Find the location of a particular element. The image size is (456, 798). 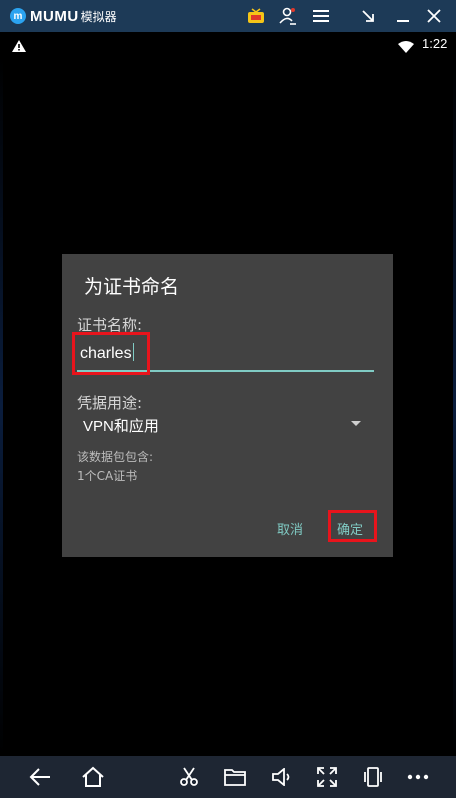

credential-usage-label: 凭据用途: is located at coordinates (110, 403).